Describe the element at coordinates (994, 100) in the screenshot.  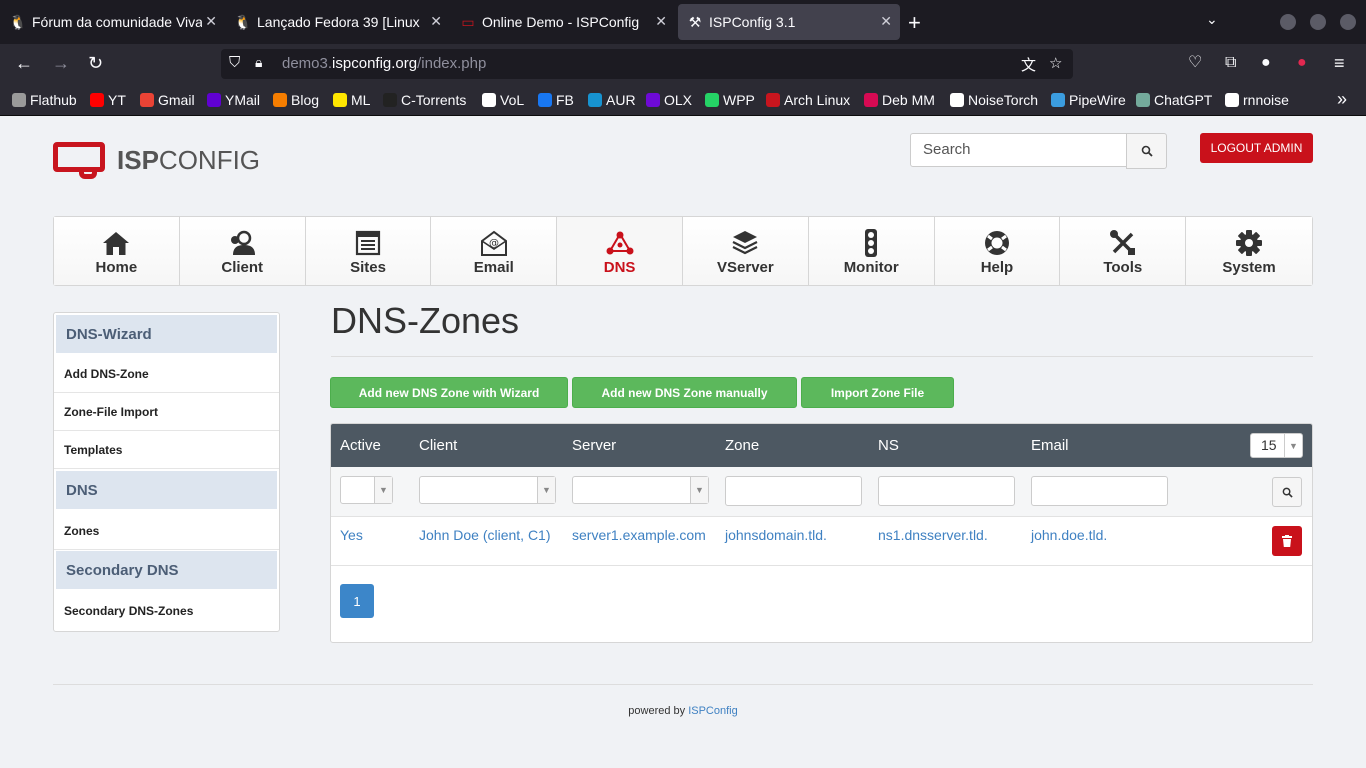
I see `bookmark-noisetorch: NoiseTorch` at that location.